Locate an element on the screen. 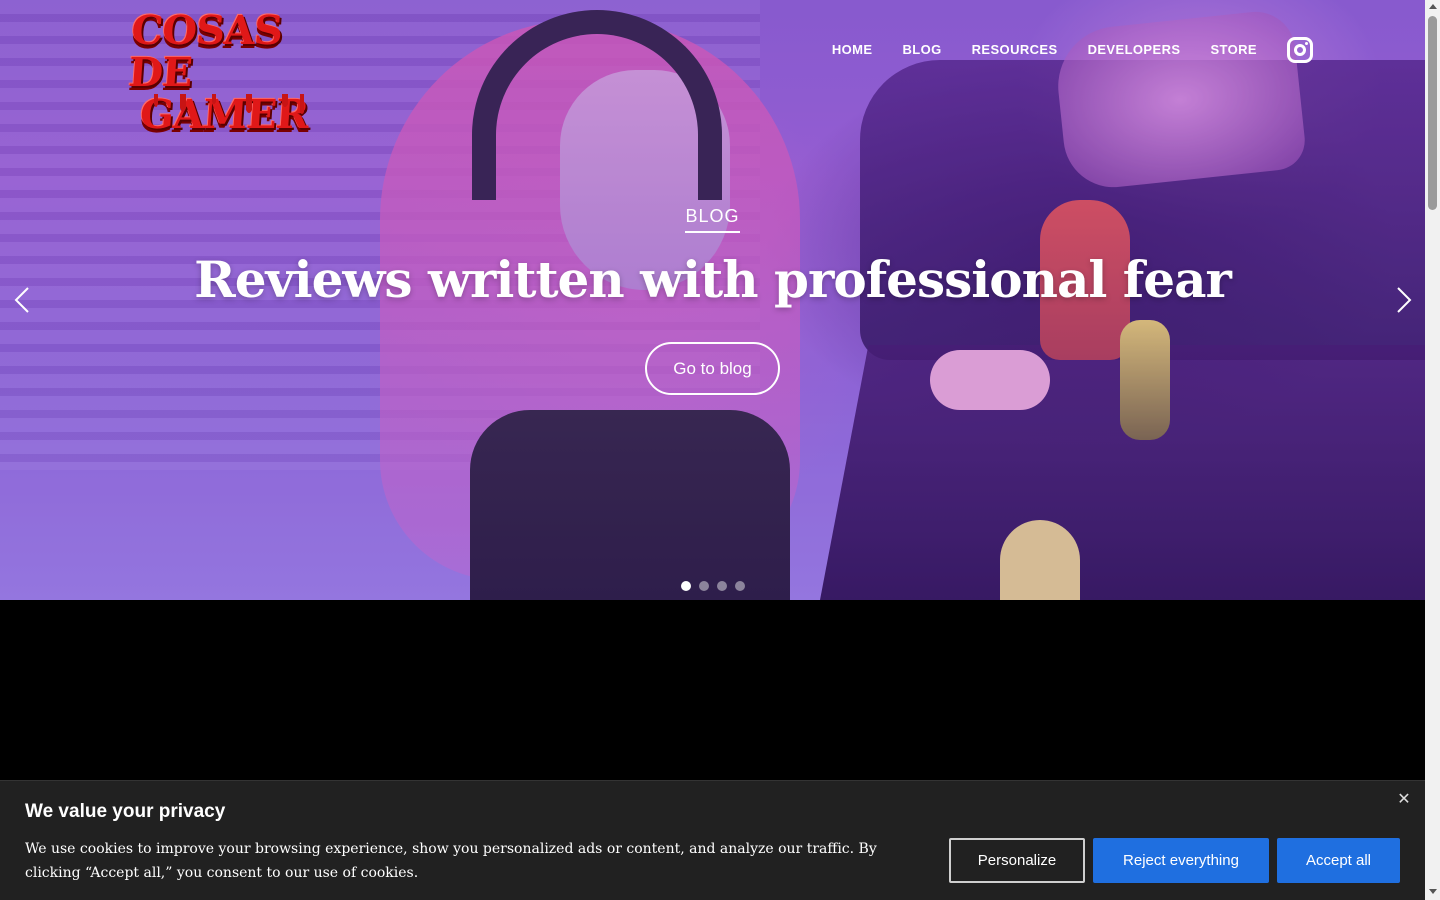  reject-all-button: Reject everything is located at coordinates (1181, 860).